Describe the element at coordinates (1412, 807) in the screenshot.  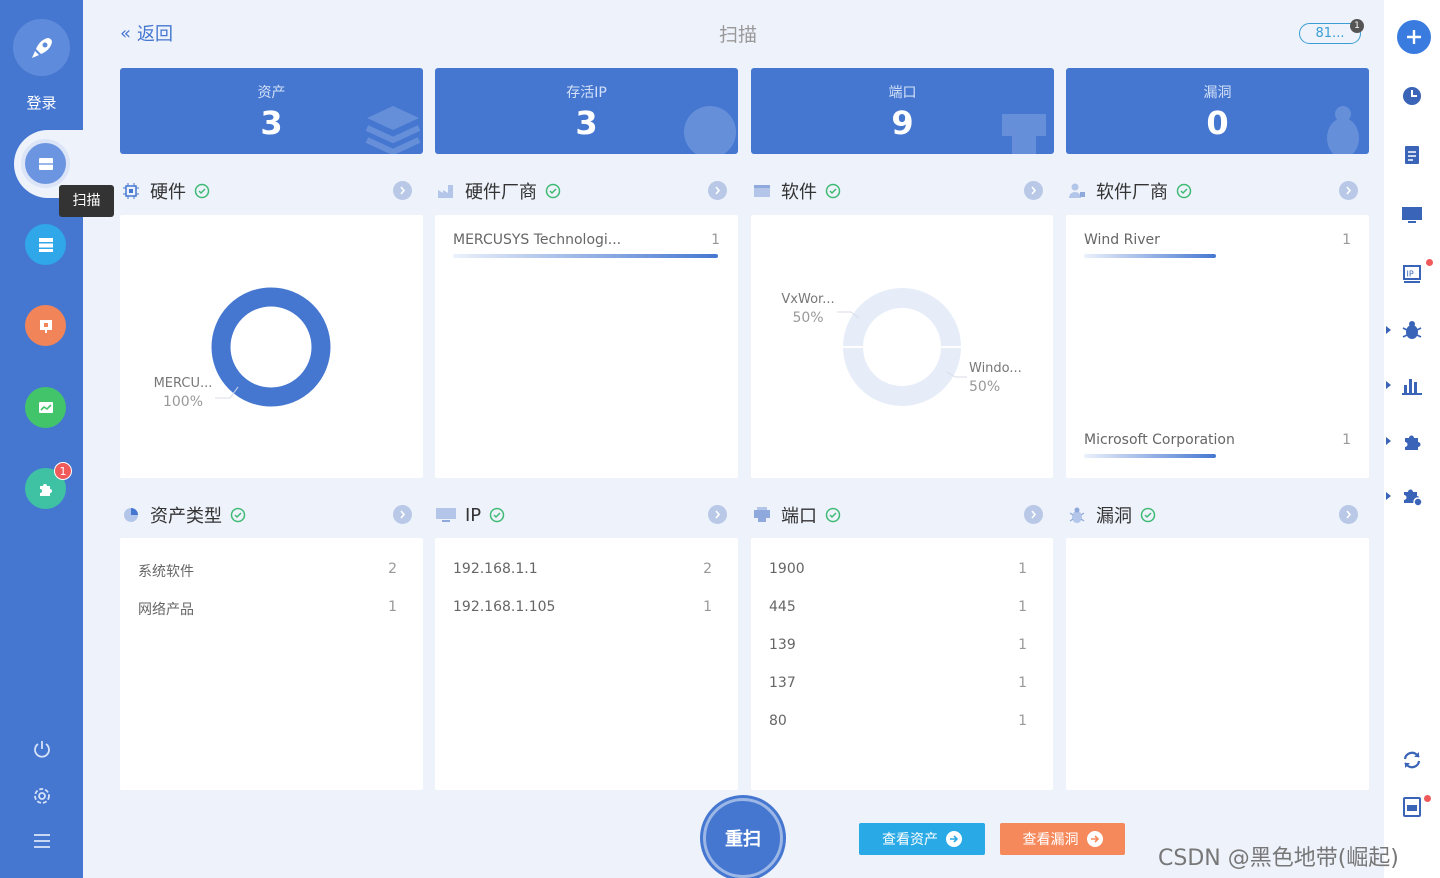
I see `log-button` at that location.